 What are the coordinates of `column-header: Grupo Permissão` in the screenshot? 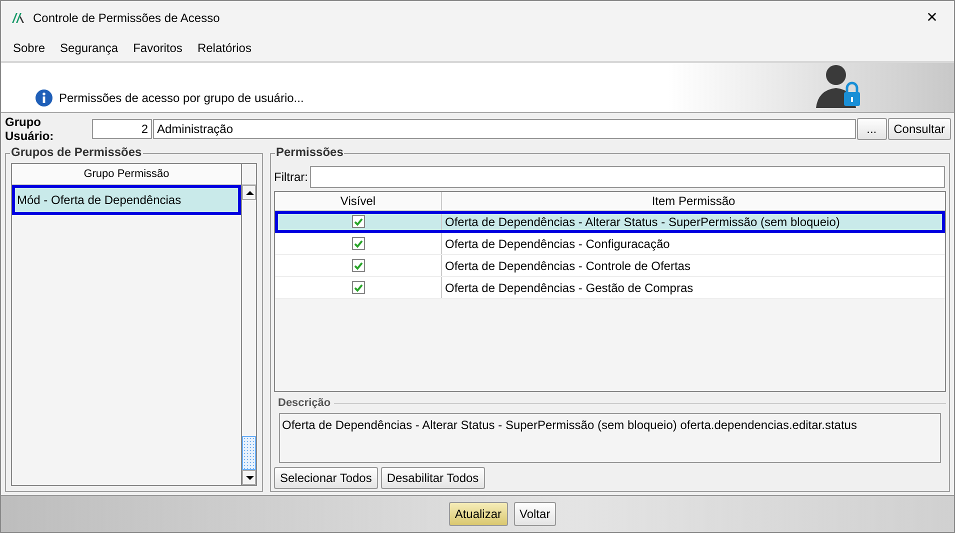 It's located at (126, 174).